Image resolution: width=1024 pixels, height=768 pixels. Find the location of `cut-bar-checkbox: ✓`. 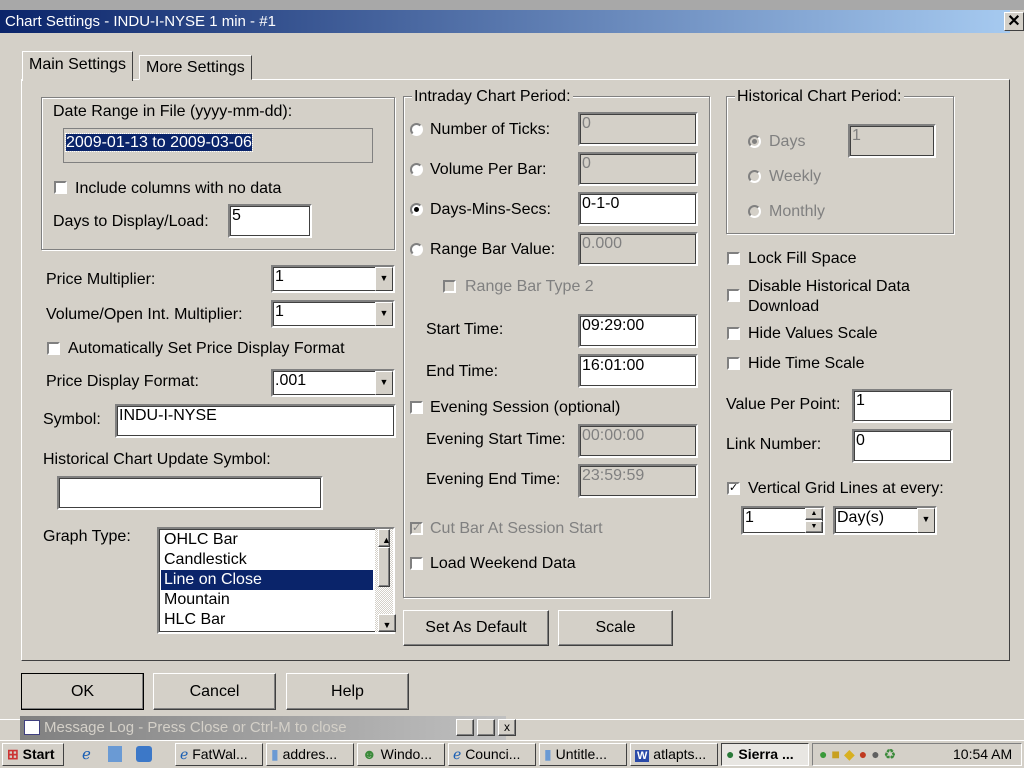

cut-bar-checkbox: ✓ is located at coordinates (416, 528).